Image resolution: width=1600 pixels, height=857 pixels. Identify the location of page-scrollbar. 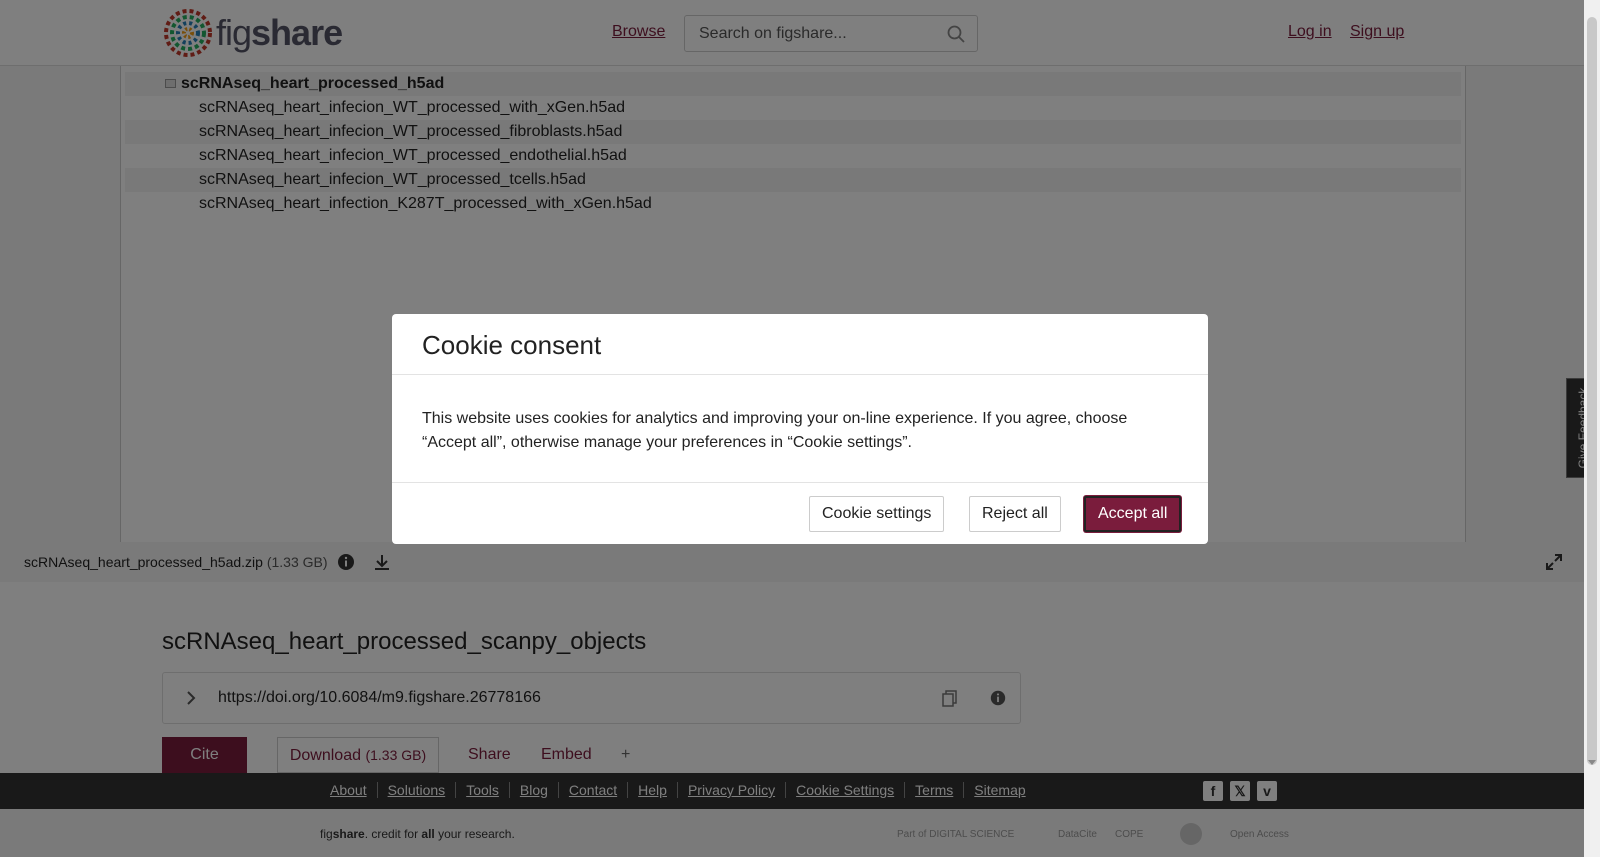
(1592, 428).